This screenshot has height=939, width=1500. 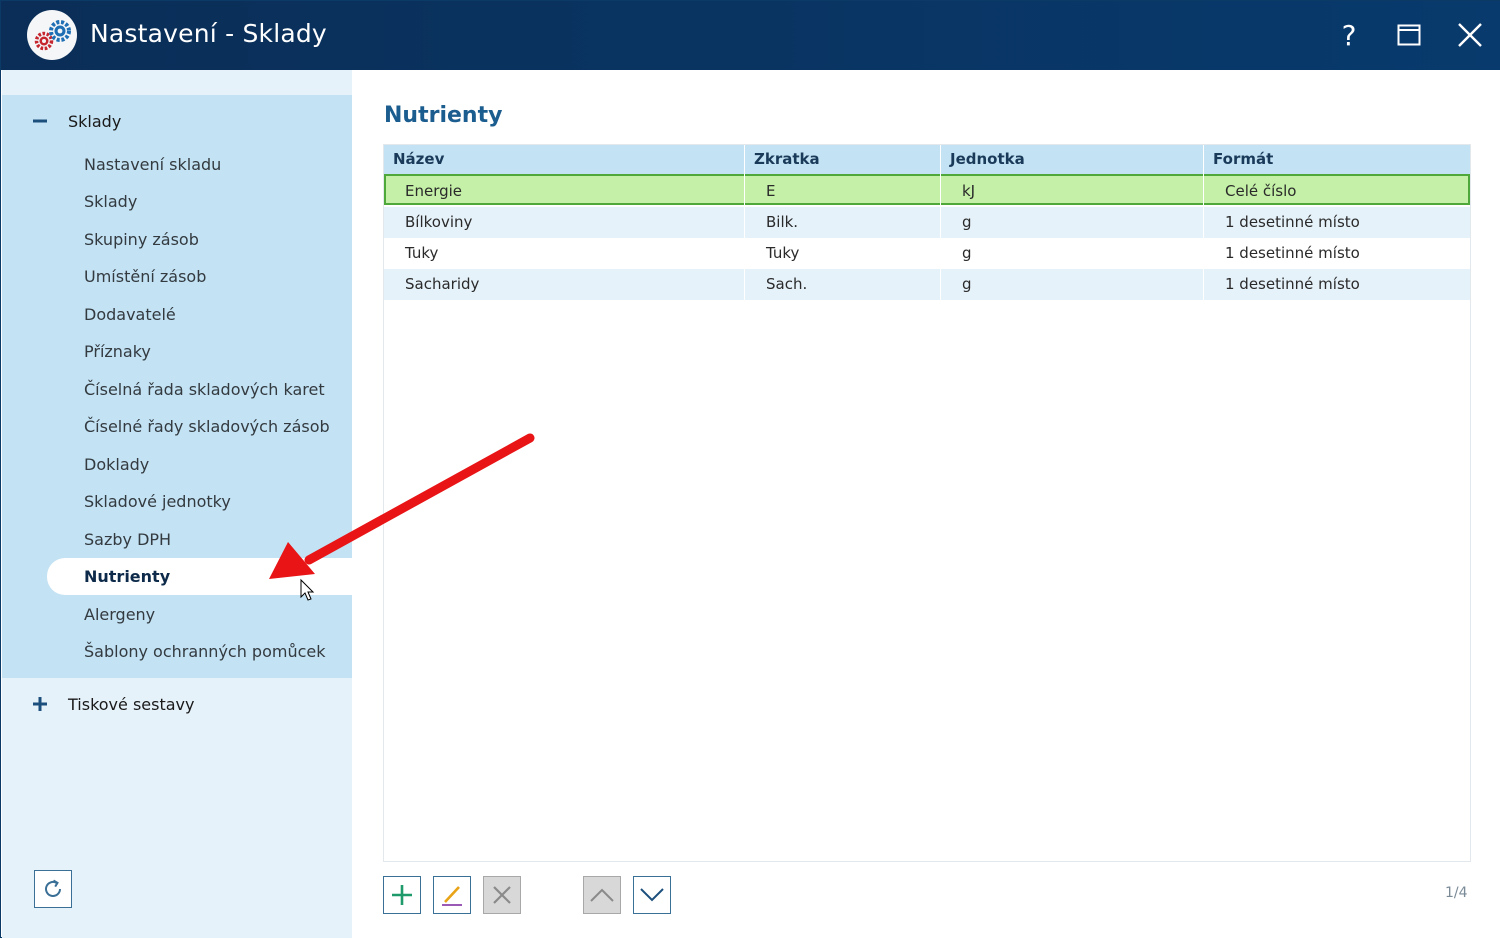 What do you see at coordinates (927, 253) in the screenshot?
I see `table-row: Tuky Tuky g 1 desetinné místo` at bounding box center [927, 253].